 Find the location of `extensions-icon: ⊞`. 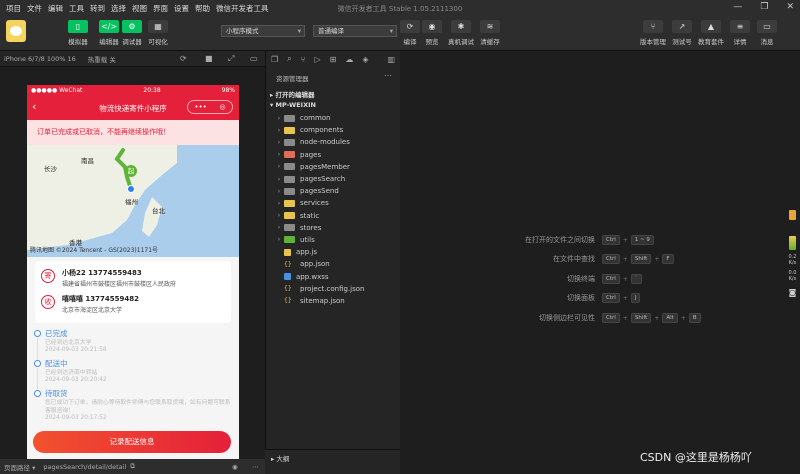

extensions-icon: ⊞ is located at coordinates (333, 59).